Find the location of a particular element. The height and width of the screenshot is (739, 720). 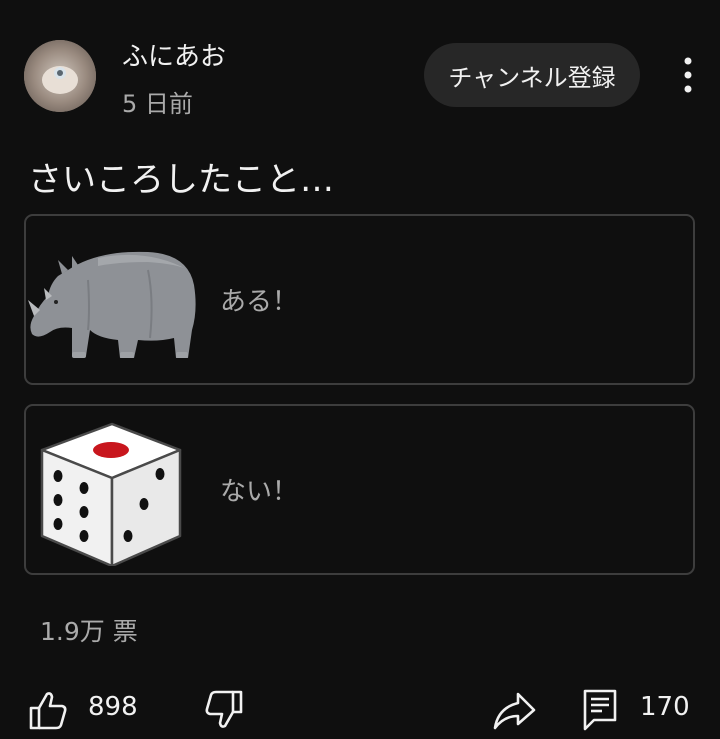

poll-option-label: ない！ is located at coordinates (259, 492).